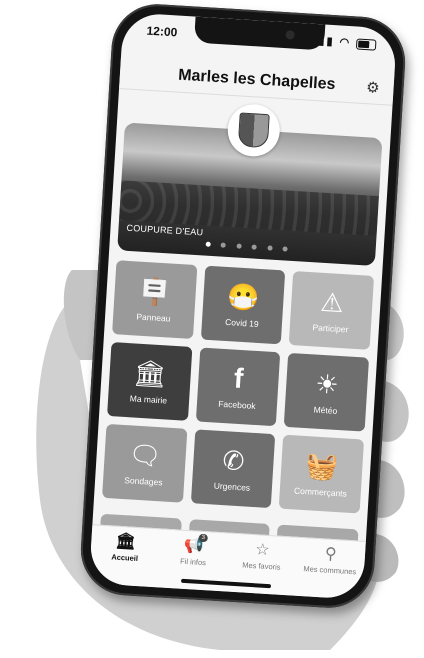  I want to click on tile-panneau: 🪧 Panneau, so click(155, 299).